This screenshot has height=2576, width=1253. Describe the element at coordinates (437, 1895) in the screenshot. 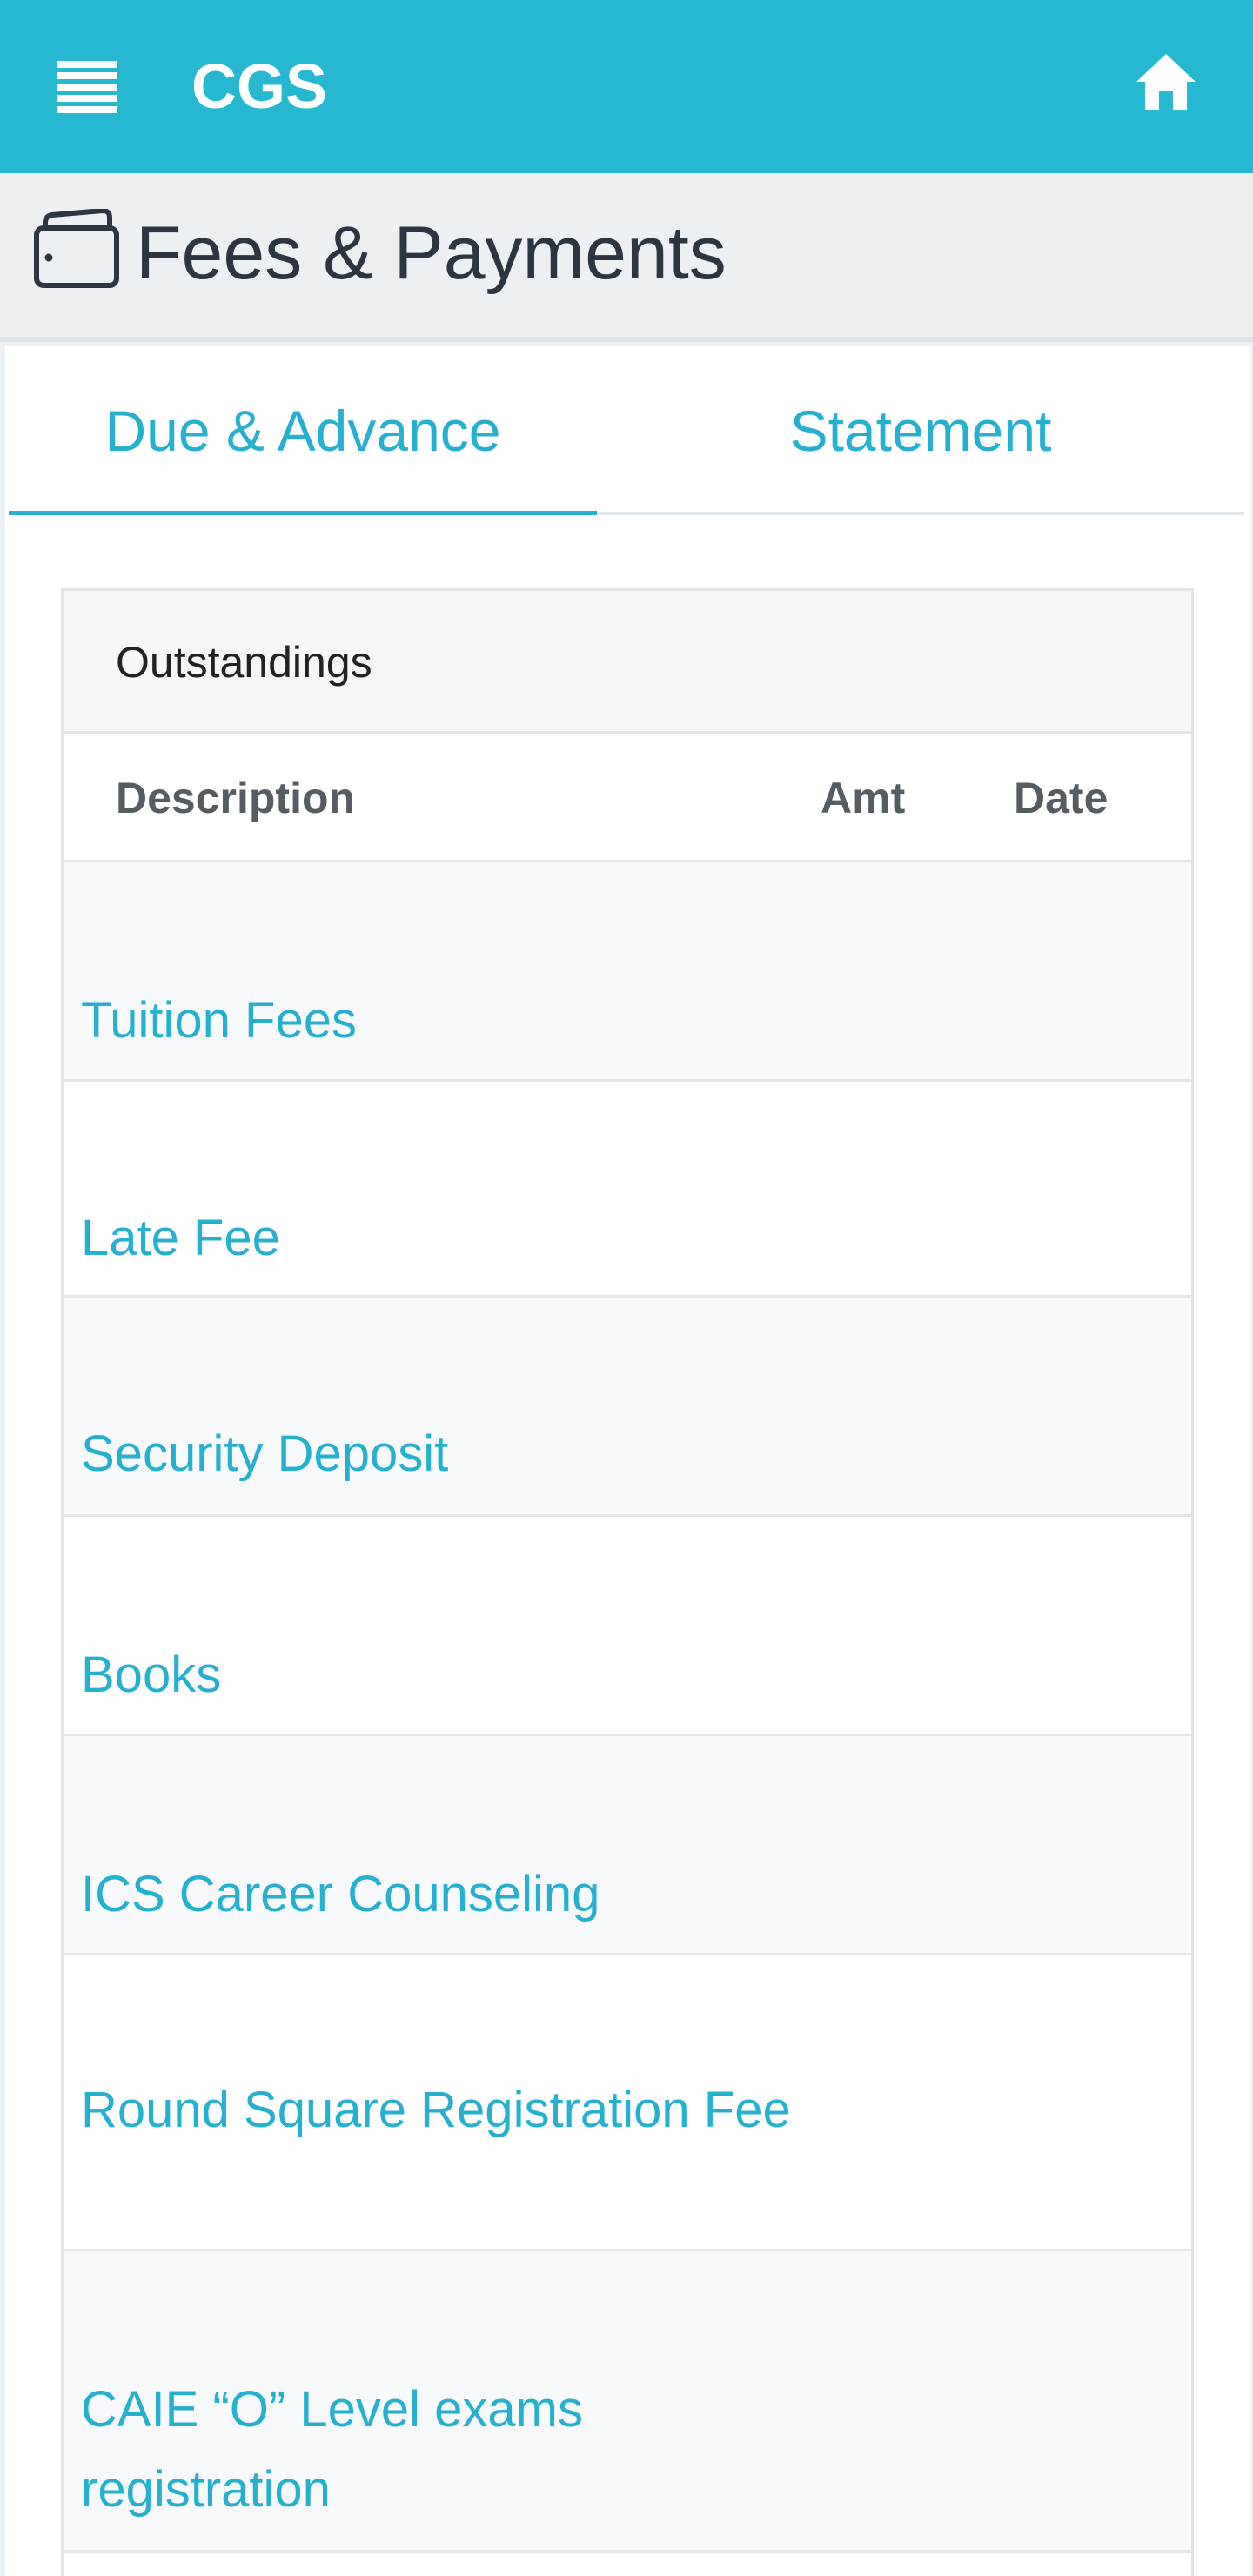

I see `fee-item-link: ICS Career Counseling` at that location.